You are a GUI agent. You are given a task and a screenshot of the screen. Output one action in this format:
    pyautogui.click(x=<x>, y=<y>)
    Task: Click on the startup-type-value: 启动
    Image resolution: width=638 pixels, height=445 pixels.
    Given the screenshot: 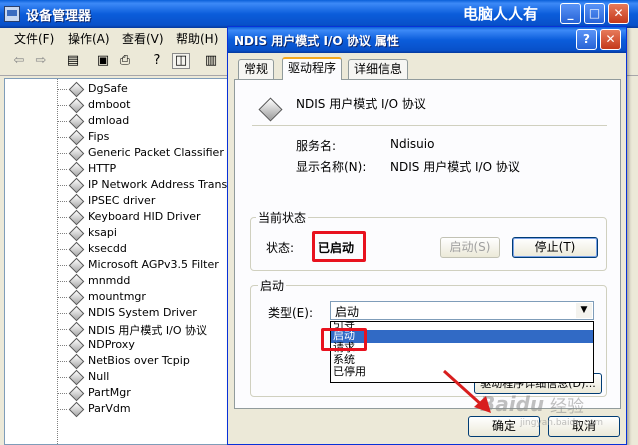 What is the action you would take?
    pyautogui.click(x=347, y=312)
    